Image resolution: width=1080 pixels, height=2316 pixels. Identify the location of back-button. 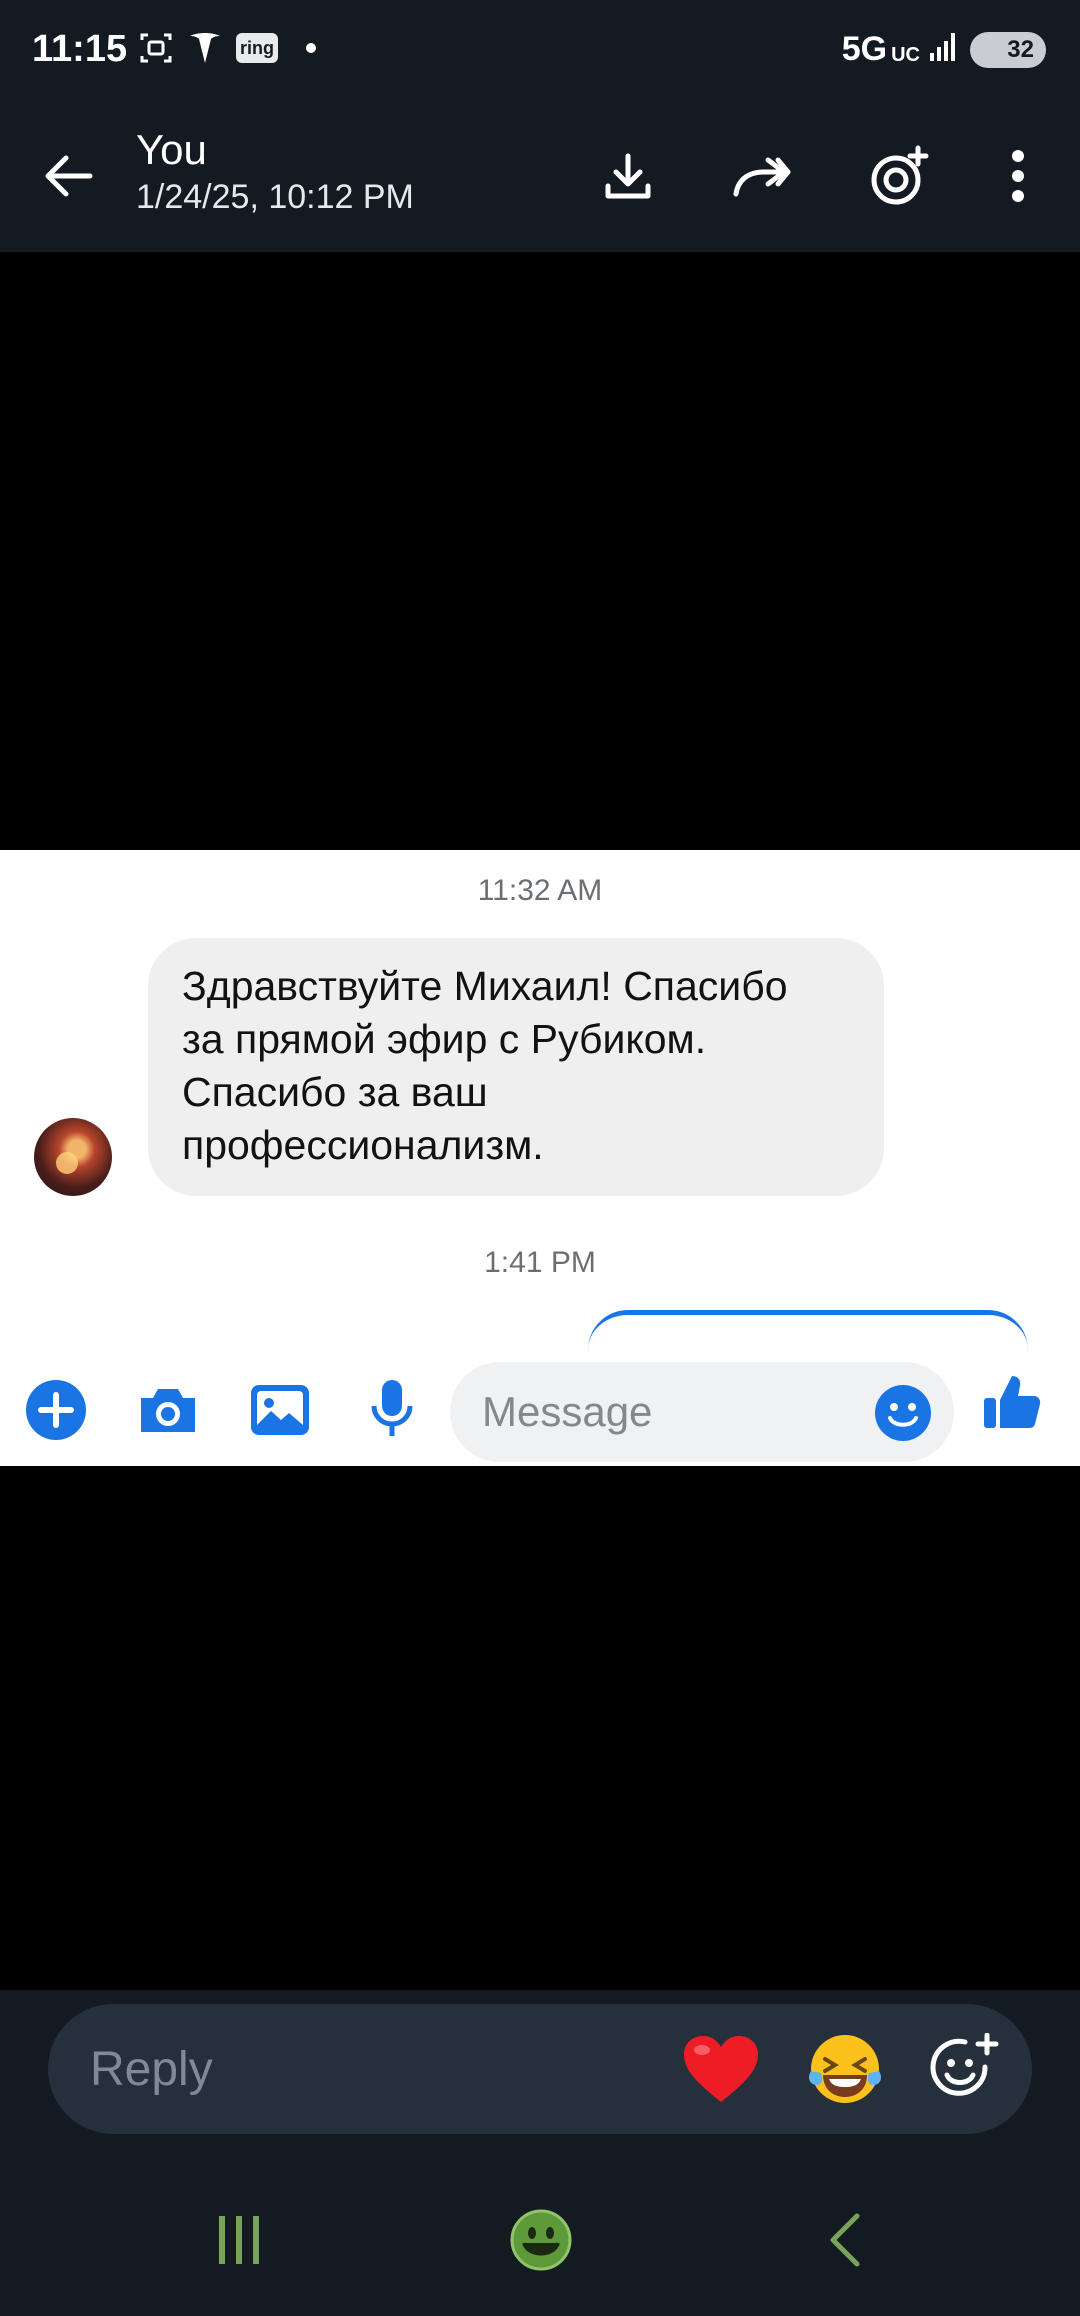
(68, 176).